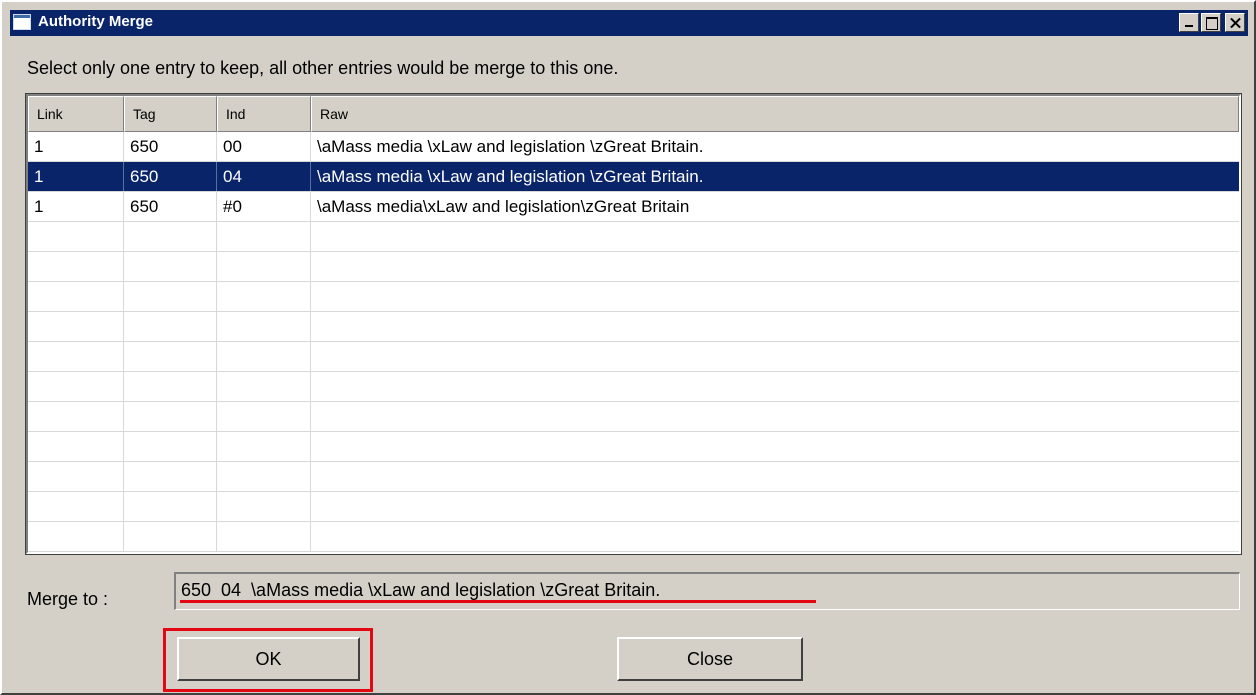 This screenshot has width=1256, height=695. Describe the element at coordinates (268, 660) in the screenshot. I see `annotation-highlight-box` at that location.